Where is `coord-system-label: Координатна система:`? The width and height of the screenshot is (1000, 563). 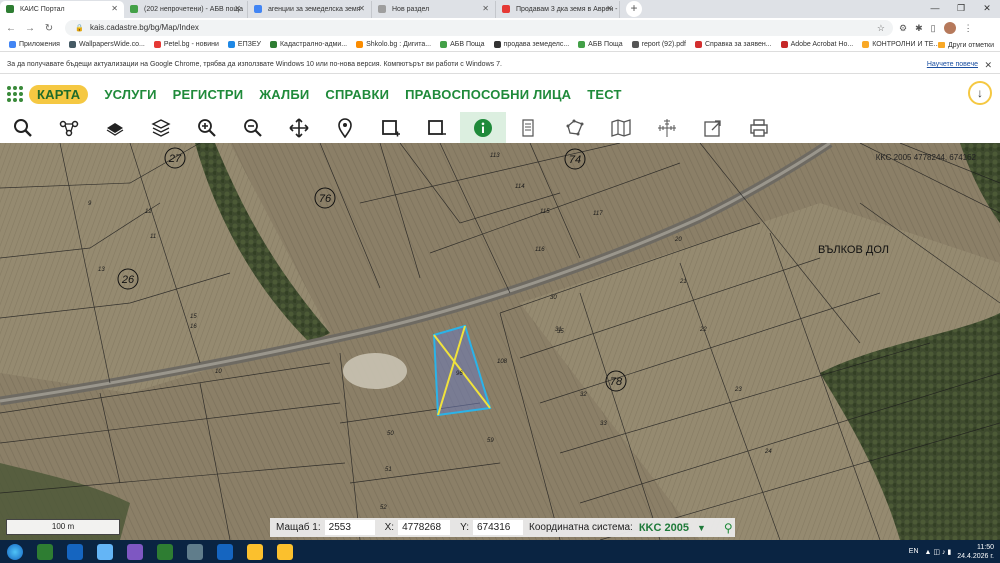 coord-system-label: Координатна система: is located at coordinates (581, 527).